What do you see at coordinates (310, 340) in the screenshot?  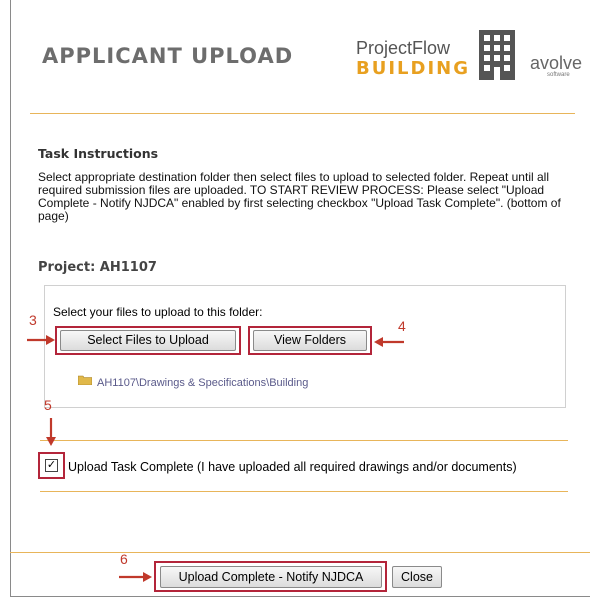 I see `view-folders-button: View Folders` at bounding box center [310, 340].